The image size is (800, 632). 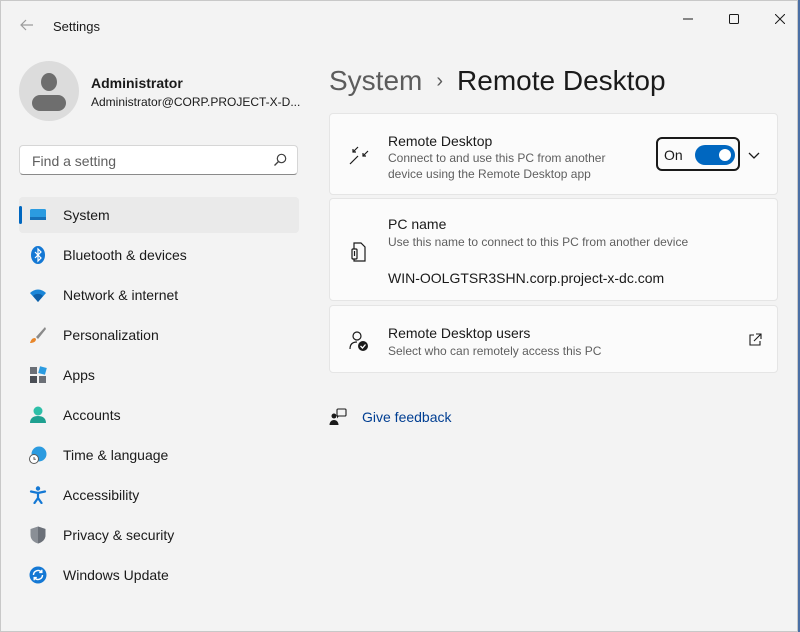 I want to click on close-icon, so click(x=780, y=19).